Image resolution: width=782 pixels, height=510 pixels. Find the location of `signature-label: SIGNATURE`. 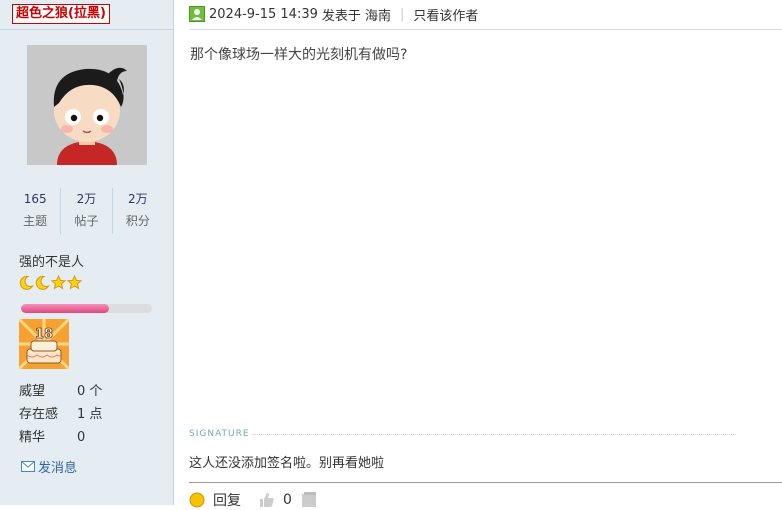

signature-label: SIGNATURE is located at coordinates (219, 434).